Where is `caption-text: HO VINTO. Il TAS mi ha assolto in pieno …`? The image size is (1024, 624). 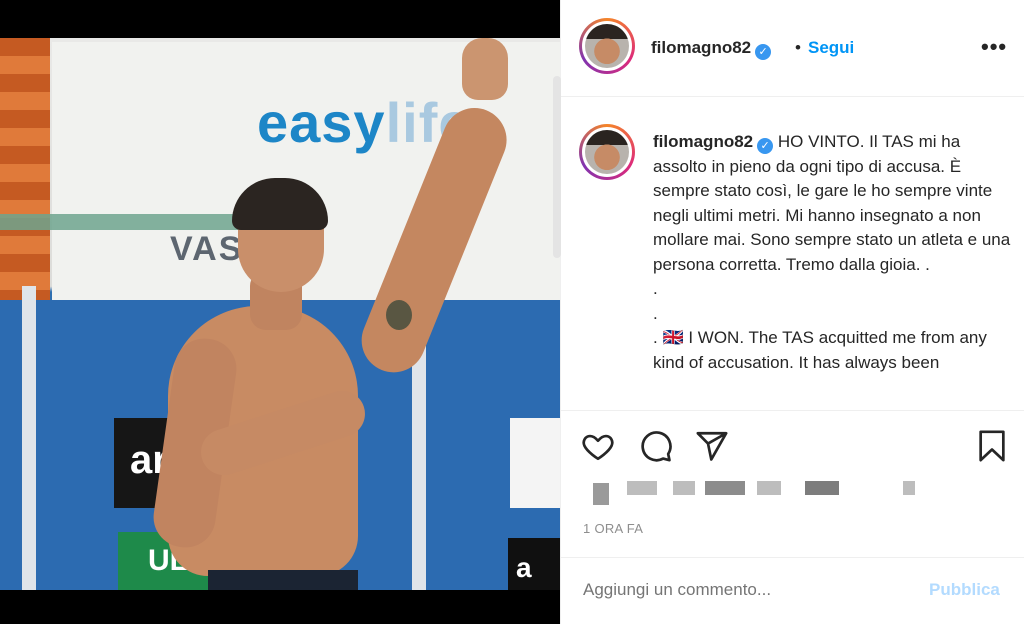
caption-text: HO VINTO. Il TAS mi ha assolto in pieno … is located at coordinates (832, 203).